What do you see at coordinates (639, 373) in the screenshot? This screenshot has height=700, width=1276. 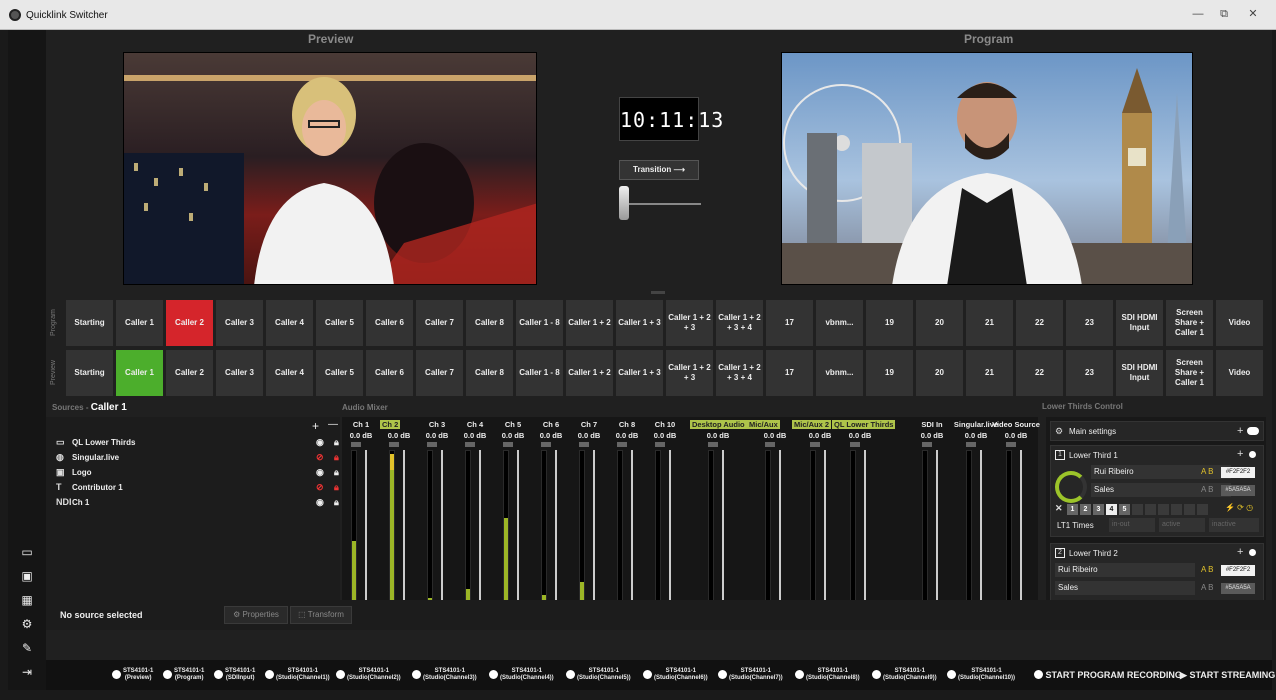 I see `source-button-12: Caller 1 + 3` at bounding box center [639, 373].